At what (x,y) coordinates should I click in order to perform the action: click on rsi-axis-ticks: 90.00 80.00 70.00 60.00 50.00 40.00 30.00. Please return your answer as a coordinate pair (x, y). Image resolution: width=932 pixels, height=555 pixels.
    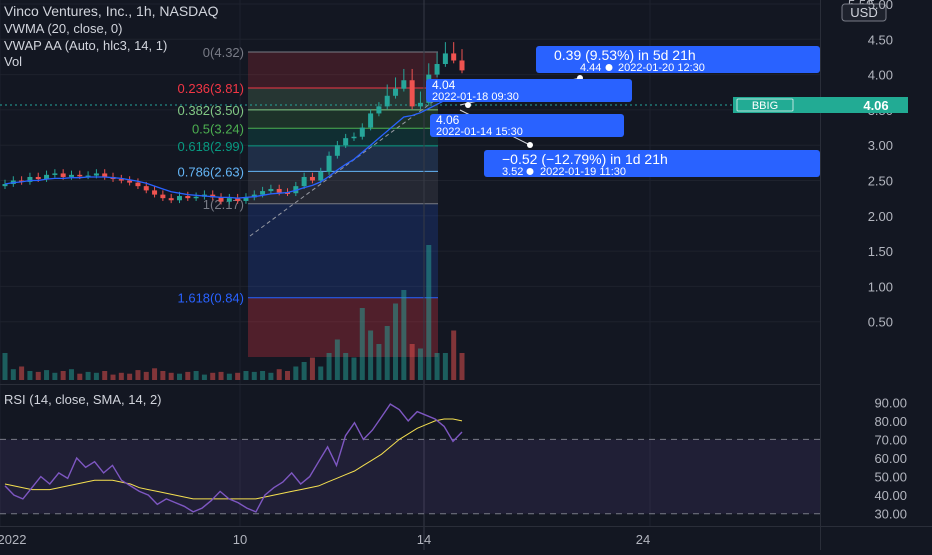
    Looking at the image, I should click on (890, 458).